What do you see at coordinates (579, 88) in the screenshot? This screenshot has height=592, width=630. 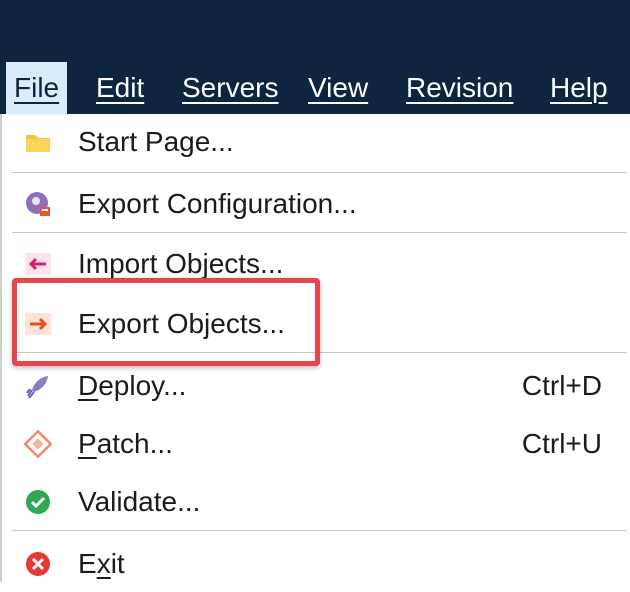 I see `menu-help: Help` at bounding box center [579, 88].